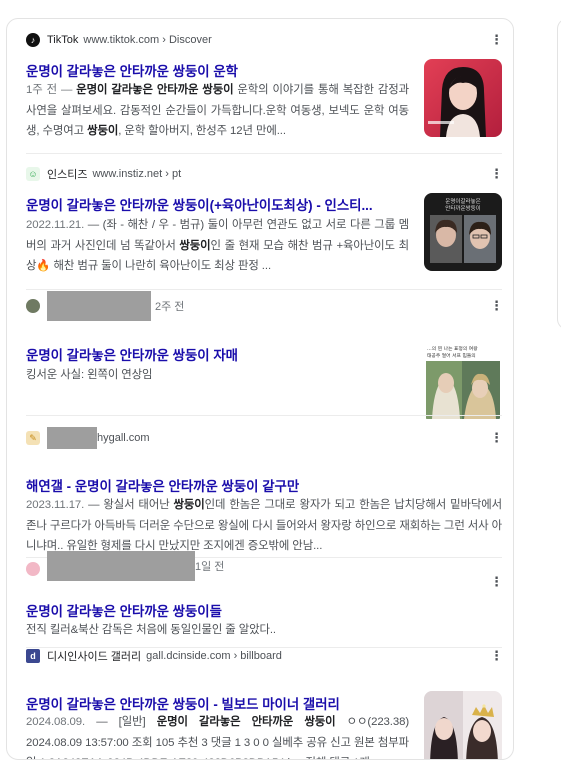  What do you see at coordinates (462, 201) in the screenshot?
I see `thumb-caption: 운명이갈라놓은` at bounding box center [462, 201].